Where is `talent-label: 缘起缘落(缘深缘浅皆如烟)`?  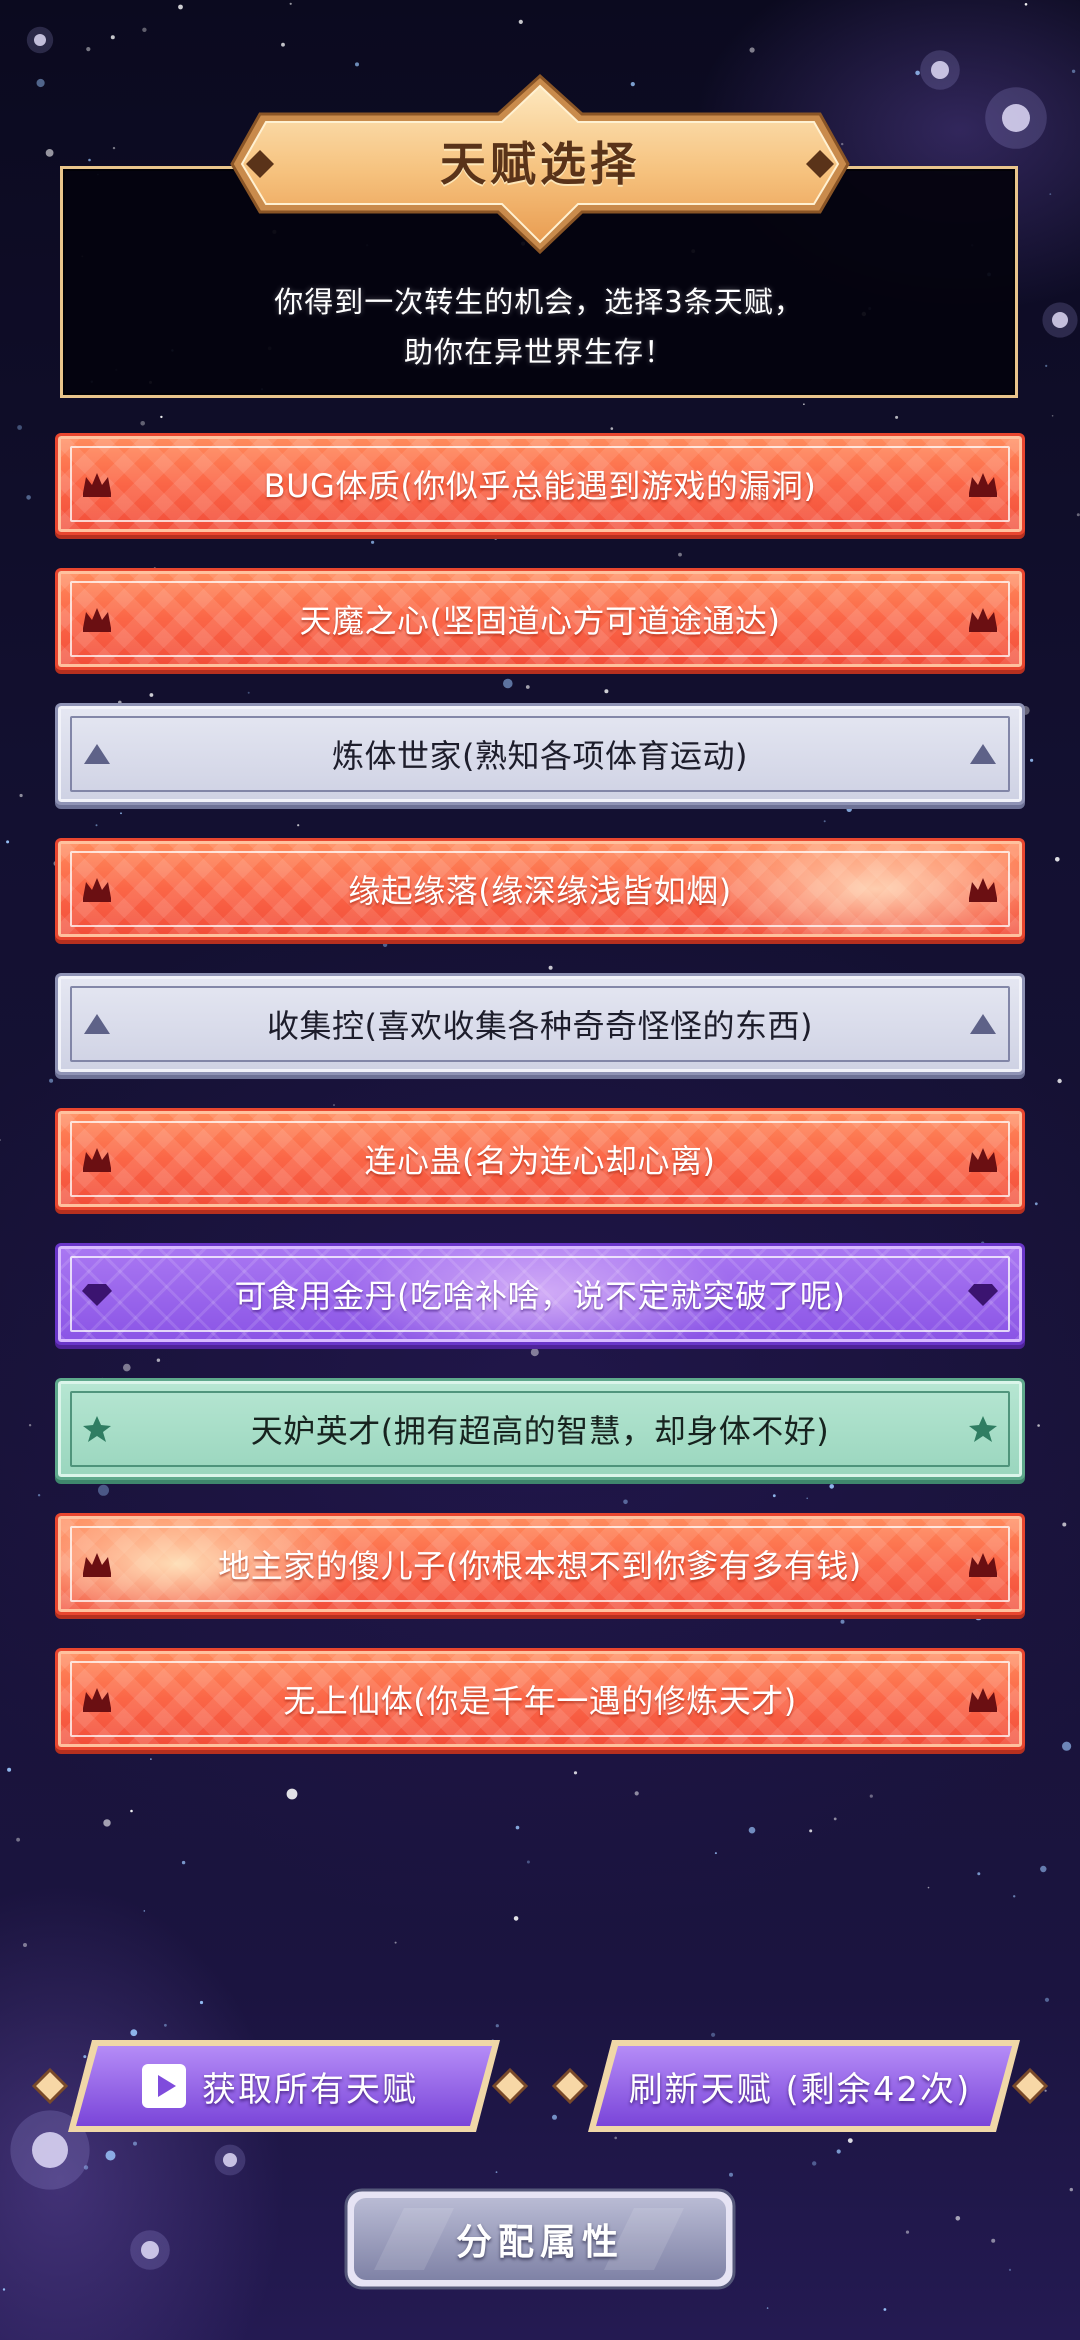 talent-label: 缘起缘落(缘深缘浅皆如烟) is located at coordinates (540, 891).